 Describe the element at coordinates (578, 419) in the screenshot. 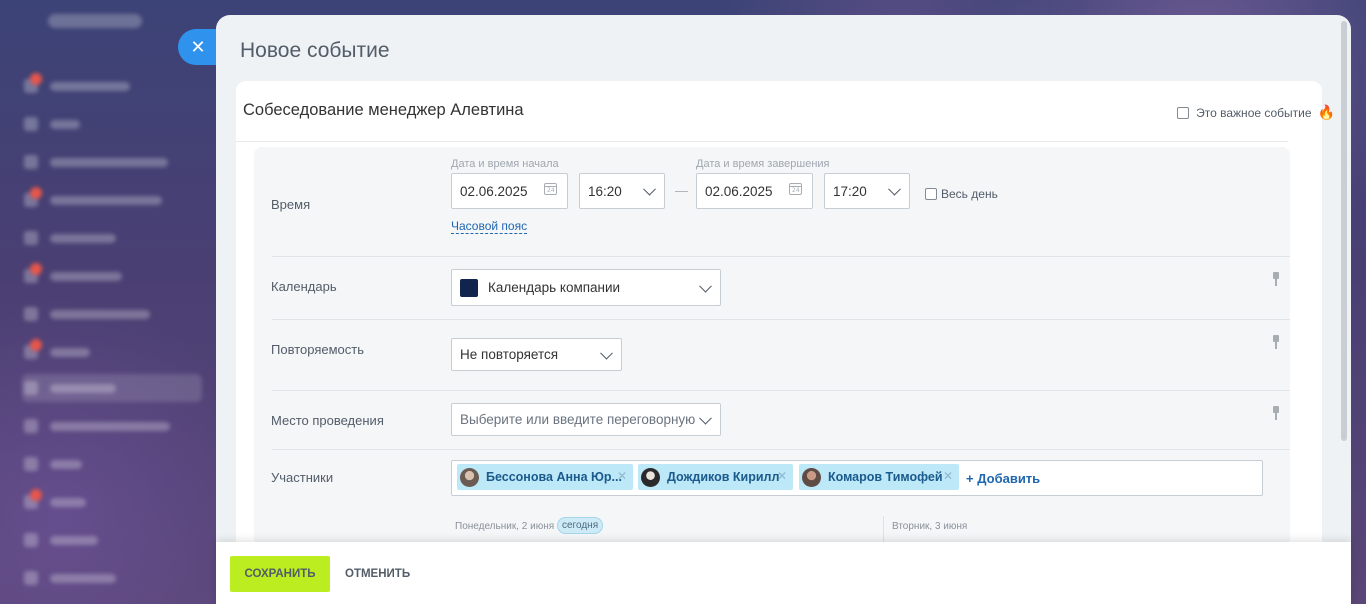

I see `location-placeholder: Выберите или введите переговорную` at that location.